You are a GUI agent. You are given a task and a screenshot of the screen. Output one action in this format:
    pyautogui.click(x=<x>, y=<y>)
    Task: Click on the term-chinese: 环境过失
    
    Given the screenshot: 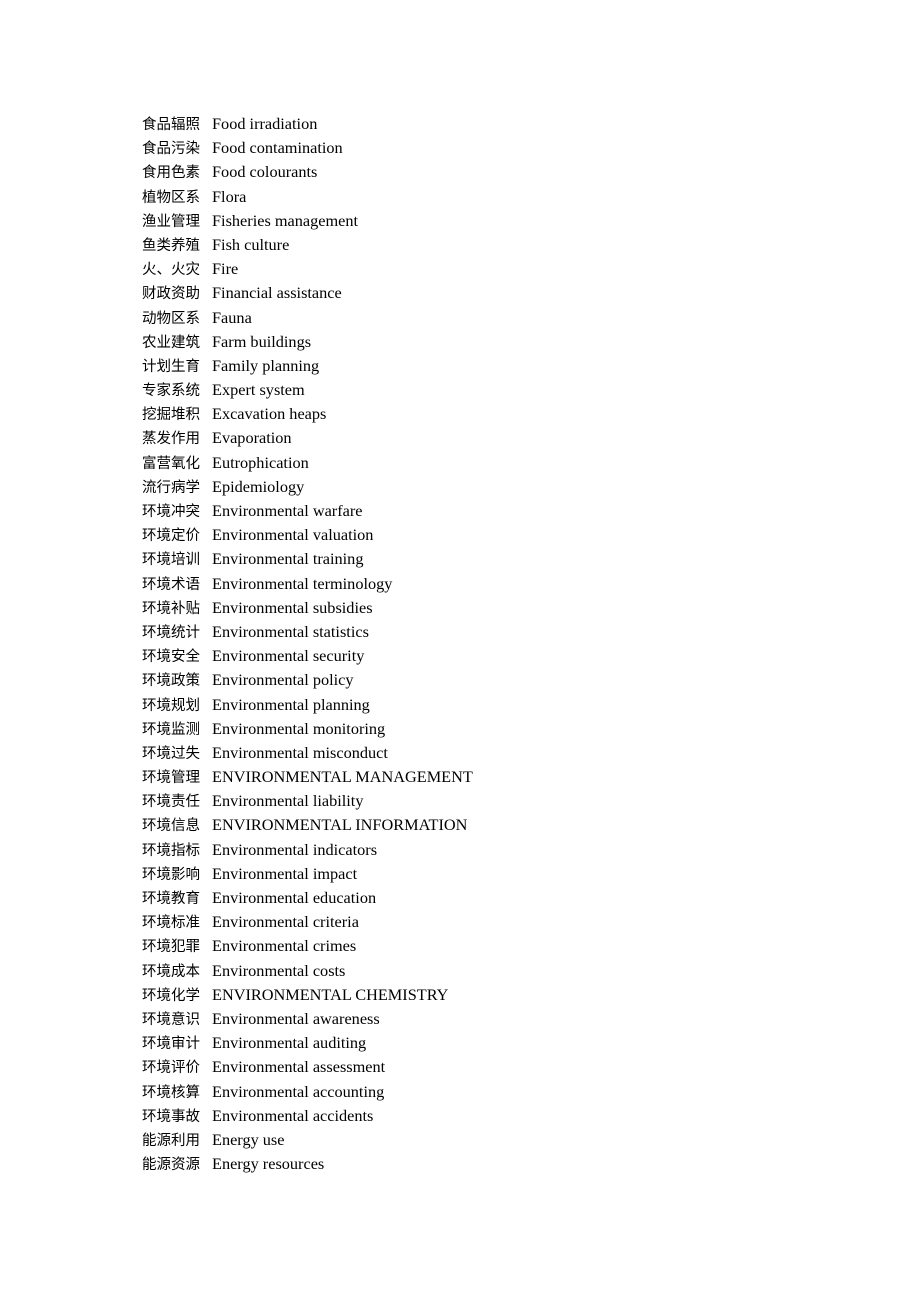 What is the action you would take?
    pyautogui.click(x=171, y=753)
    